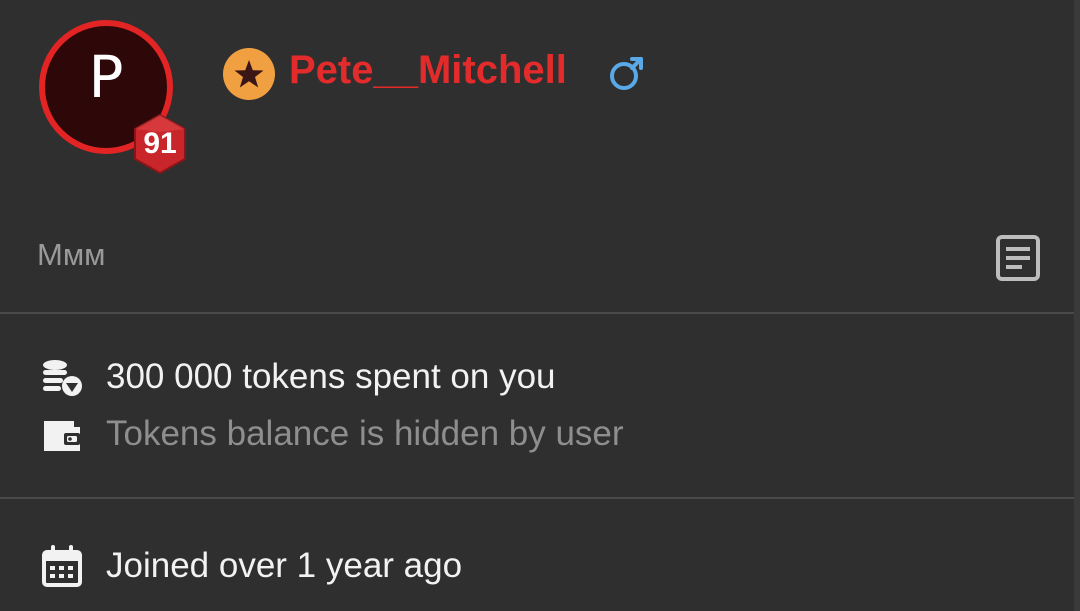 The height and width of the screenshot is (611, 1080). What do you see at coordinates (160, 143) in the screenshot?
I see `level-badge: 91` at bounding box center [160, 143].